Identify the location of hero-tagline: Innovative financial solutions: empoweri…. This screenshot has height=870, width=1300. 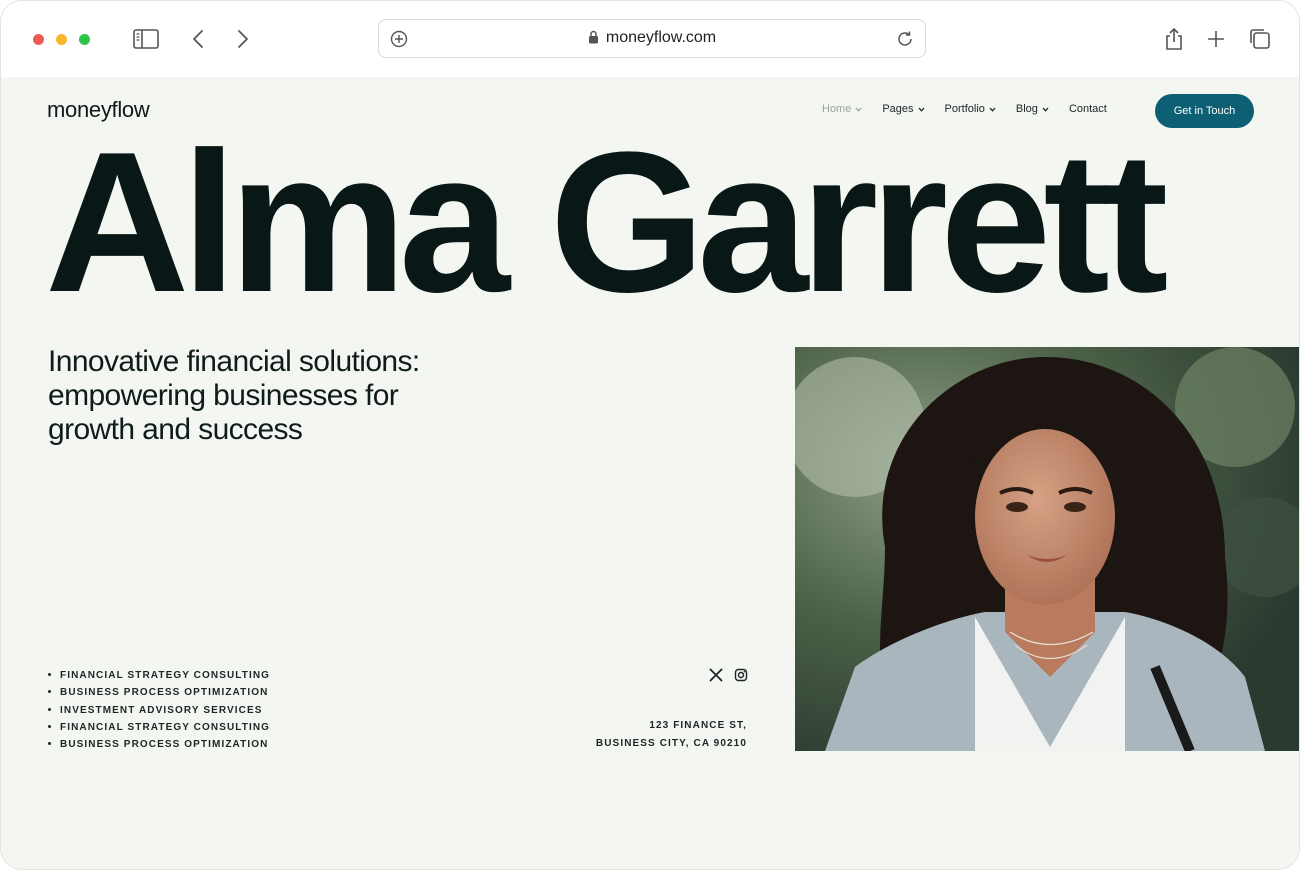
(278, 396).